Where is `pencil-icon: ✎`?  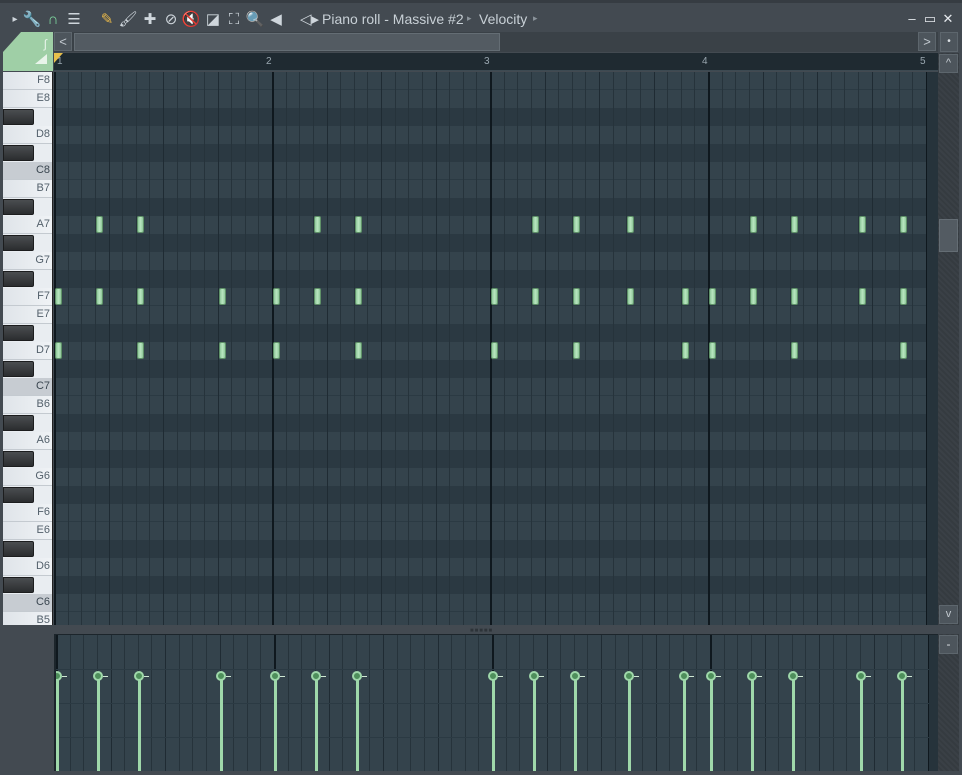
pencil-icon: ✎ is located at coordinates (107, 19).